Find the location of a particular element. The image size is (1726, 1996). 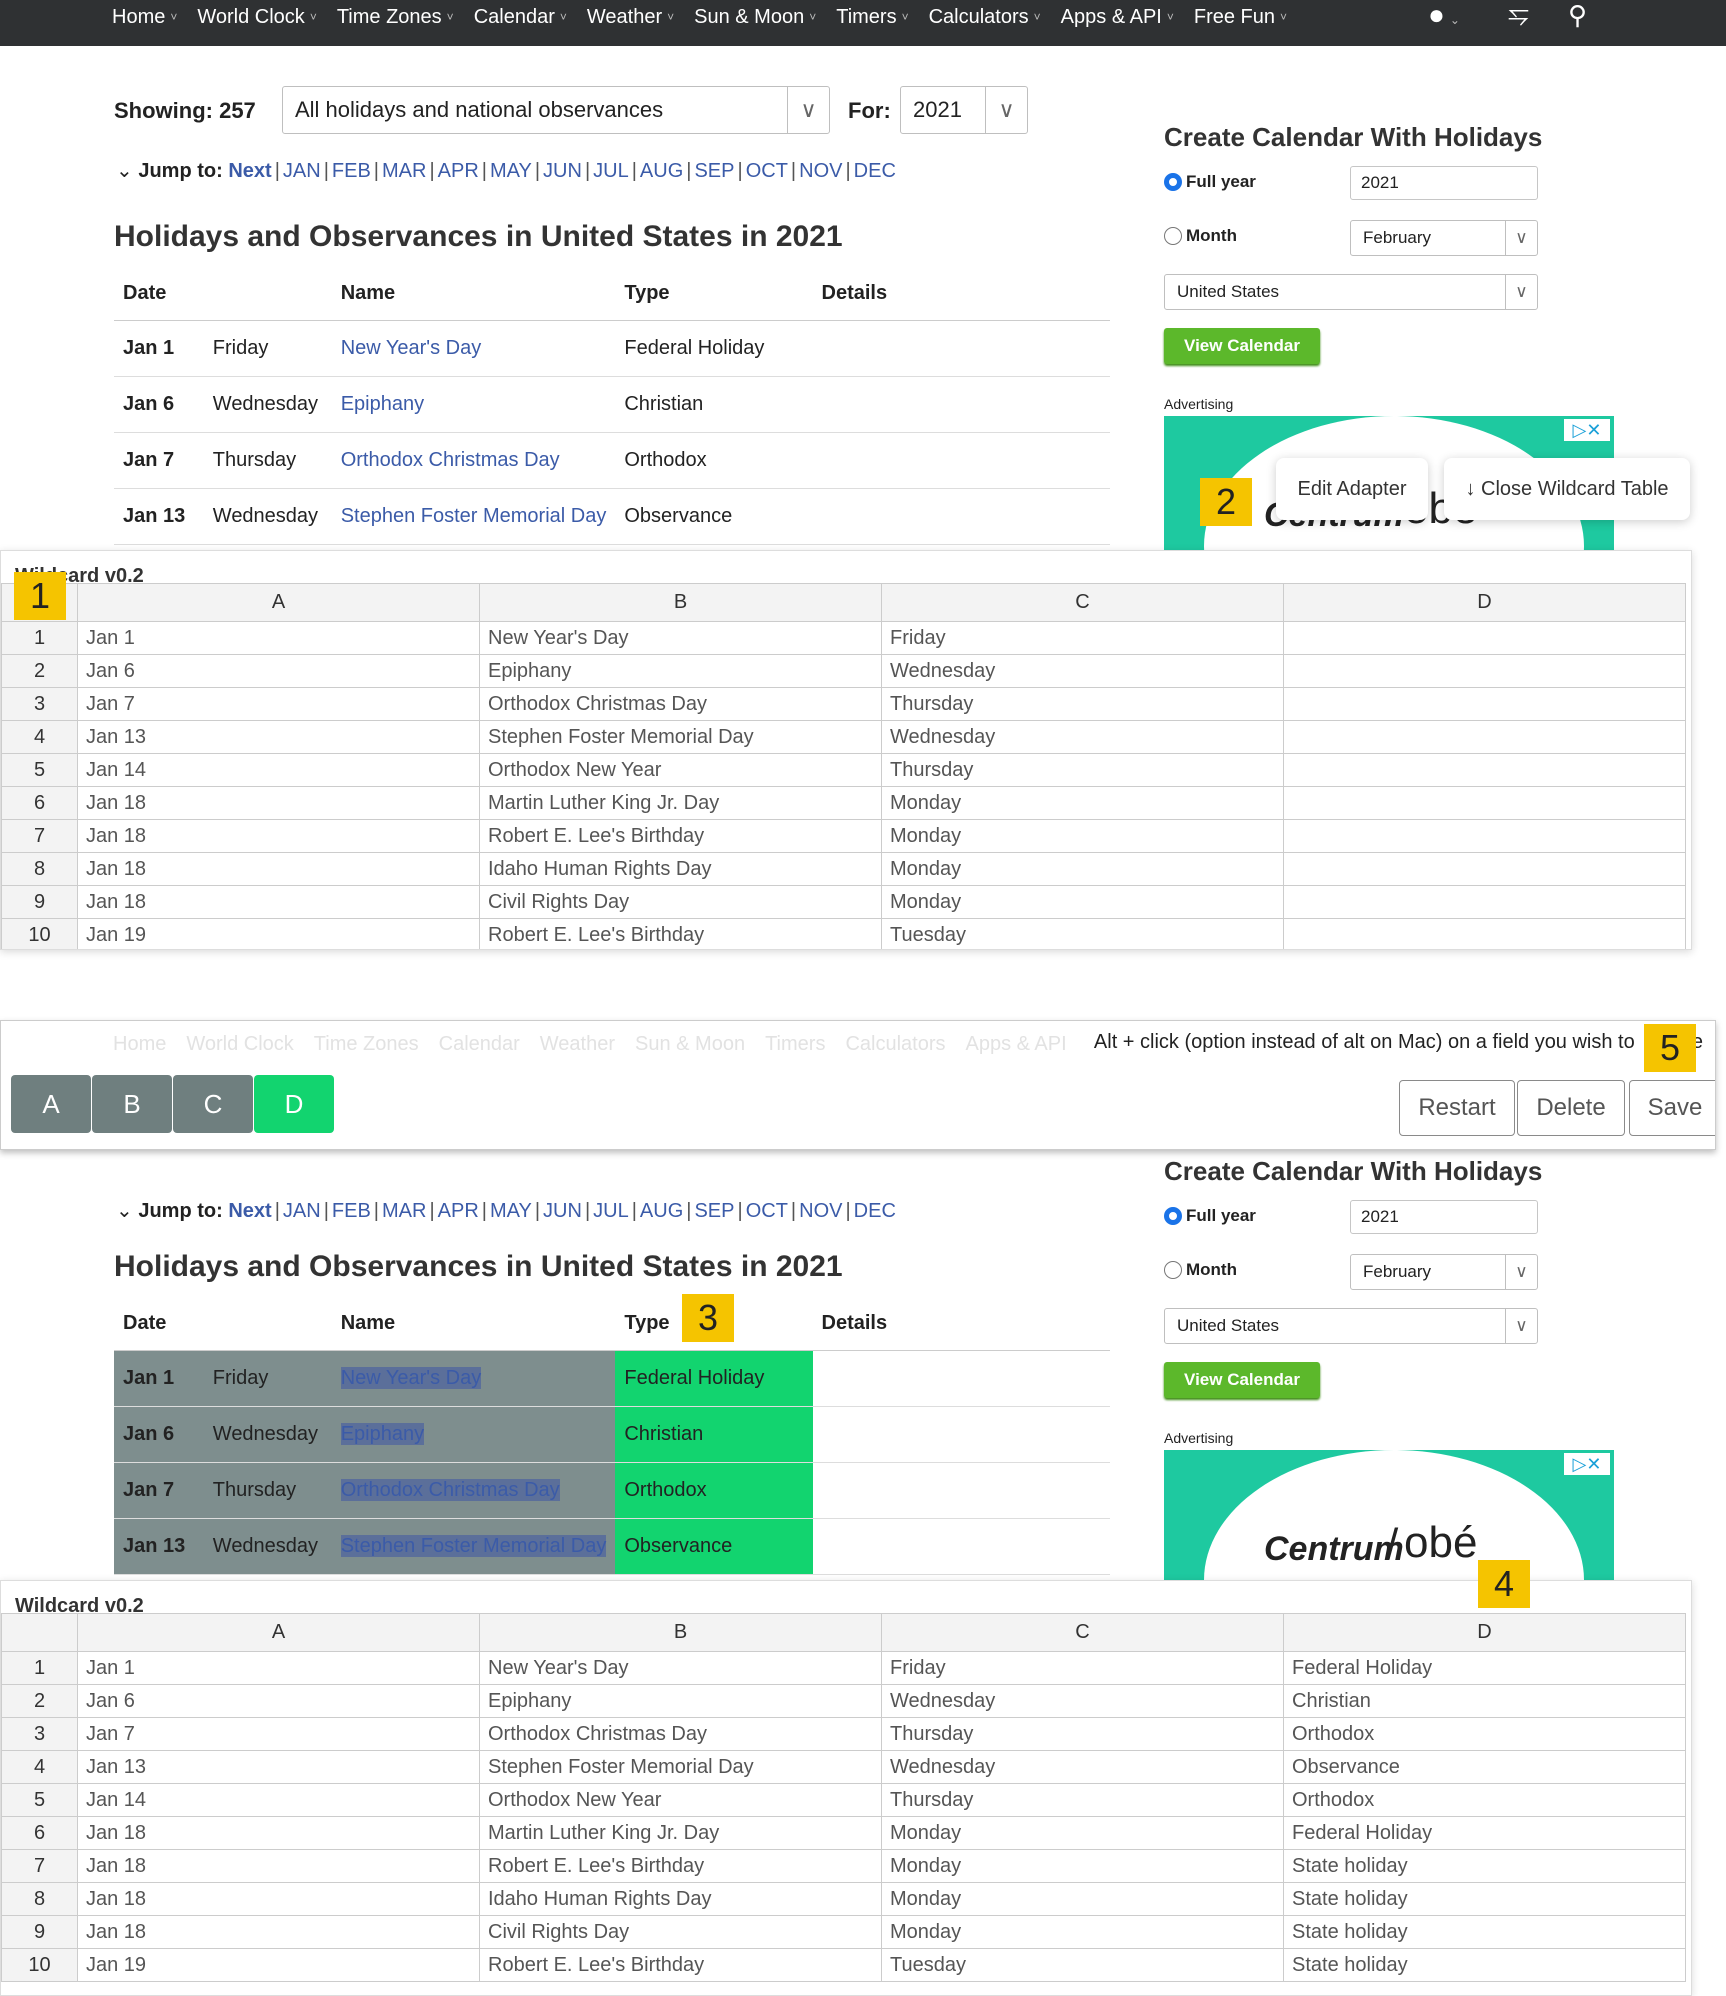

delete-button: Delete is located at coordinates (1571, 1108).